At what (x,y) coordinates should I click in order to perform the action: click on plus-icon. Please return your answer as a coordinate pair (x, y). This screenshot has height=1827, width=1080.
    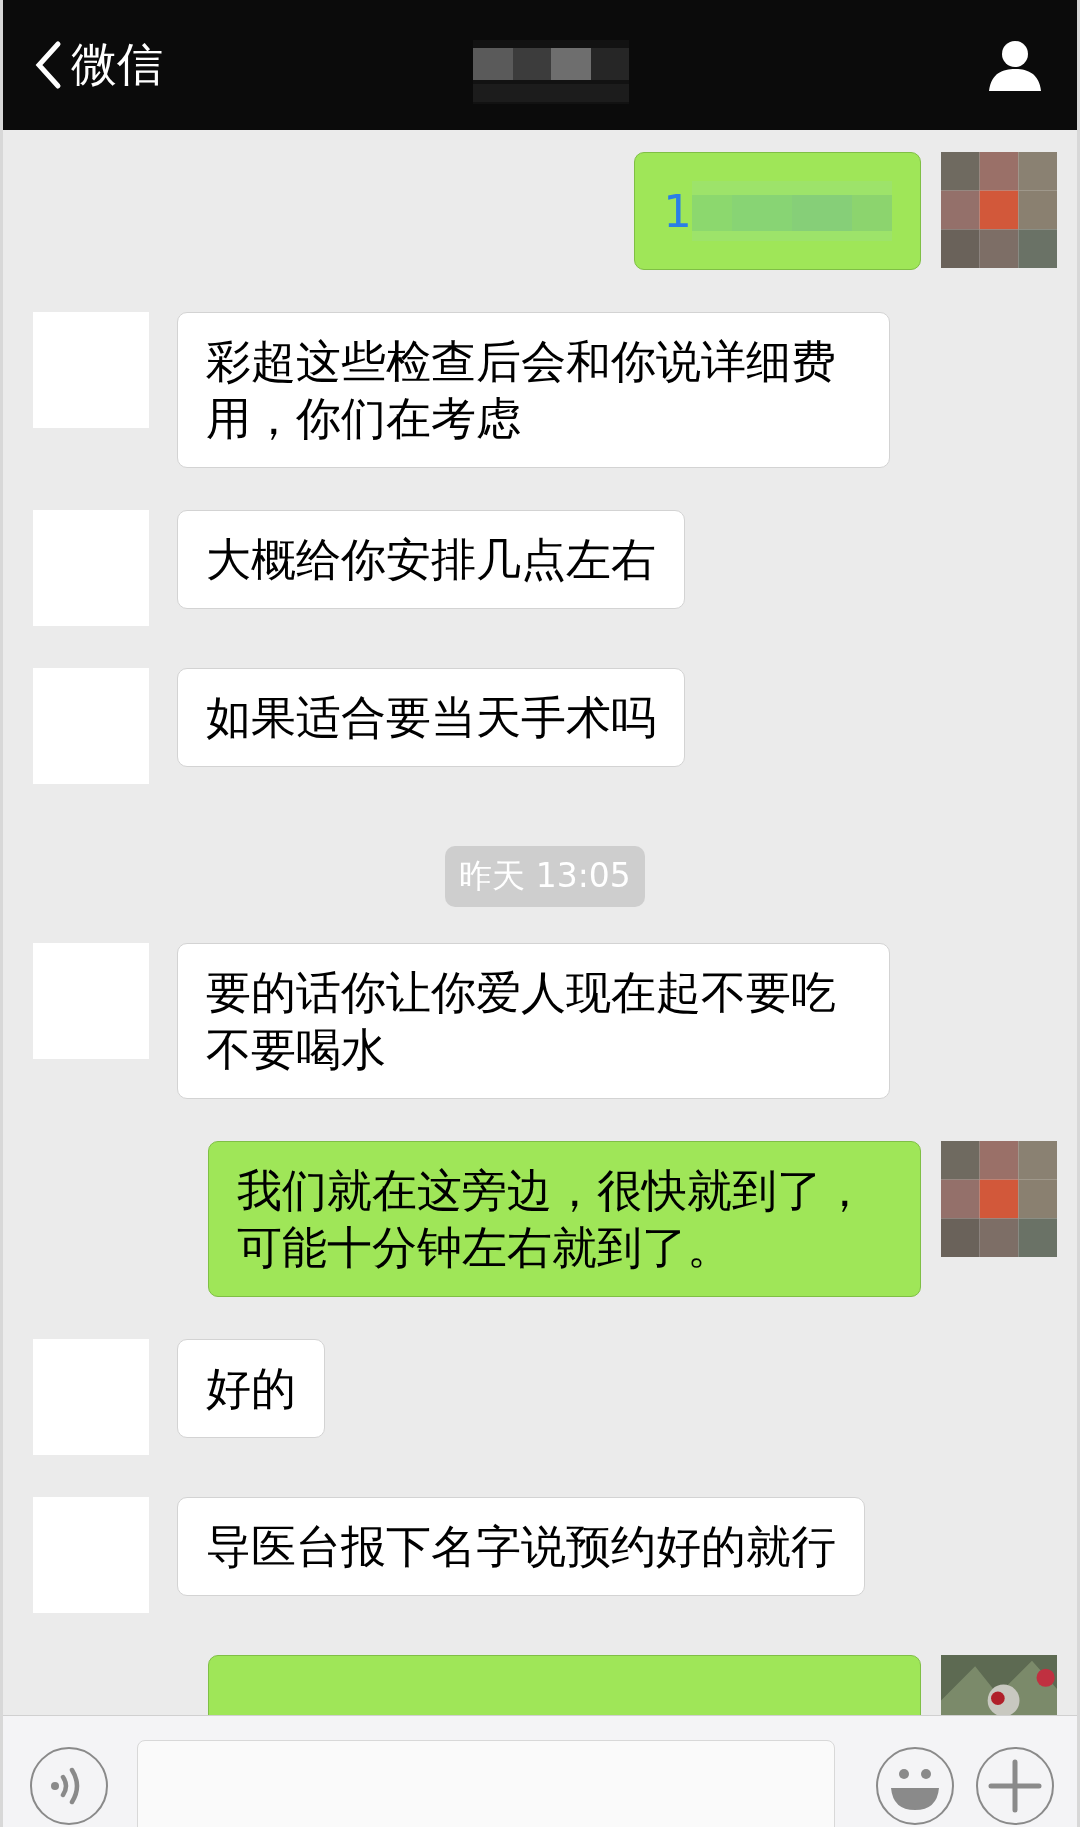
    Looking at the image, I should click on (1015, 1786).